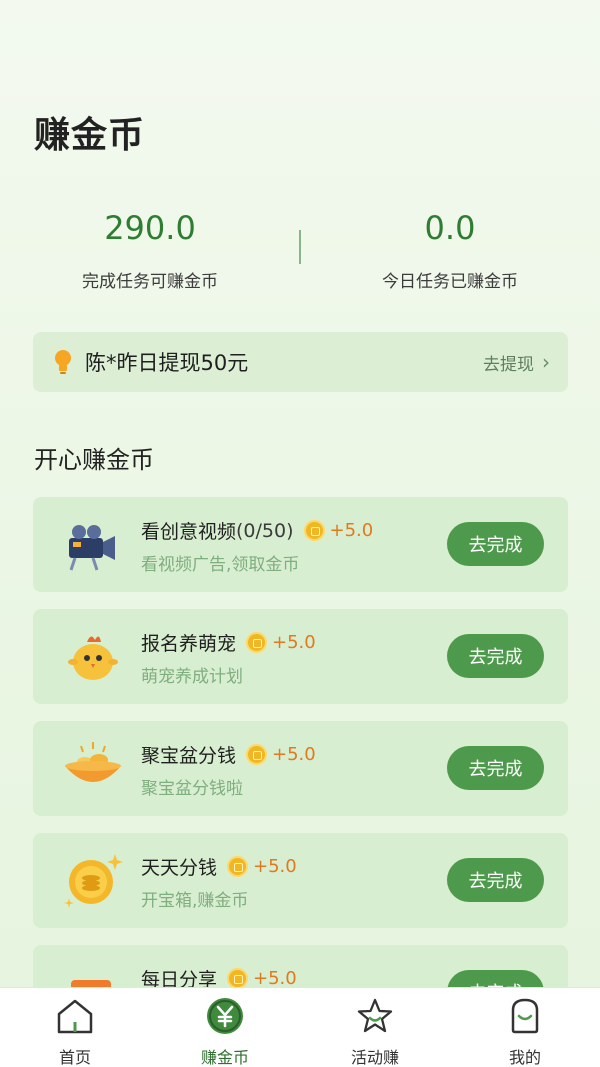  I want to click on profile-bag-icon, so click(525, 1016).